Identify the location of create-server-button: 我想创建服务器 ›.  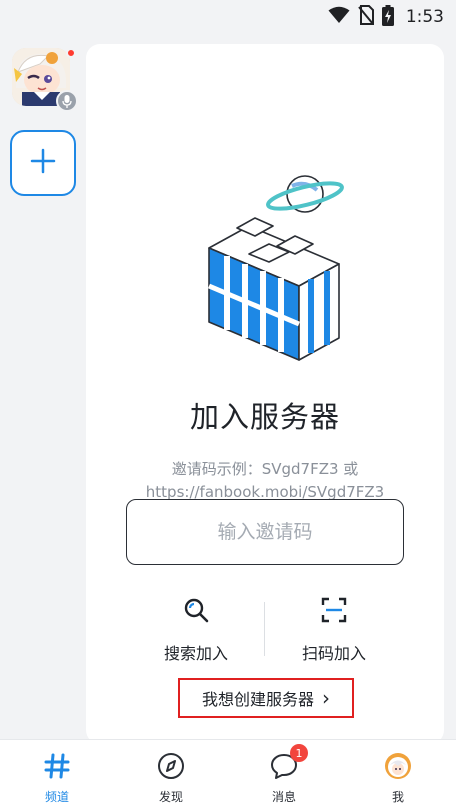
(266, 698).